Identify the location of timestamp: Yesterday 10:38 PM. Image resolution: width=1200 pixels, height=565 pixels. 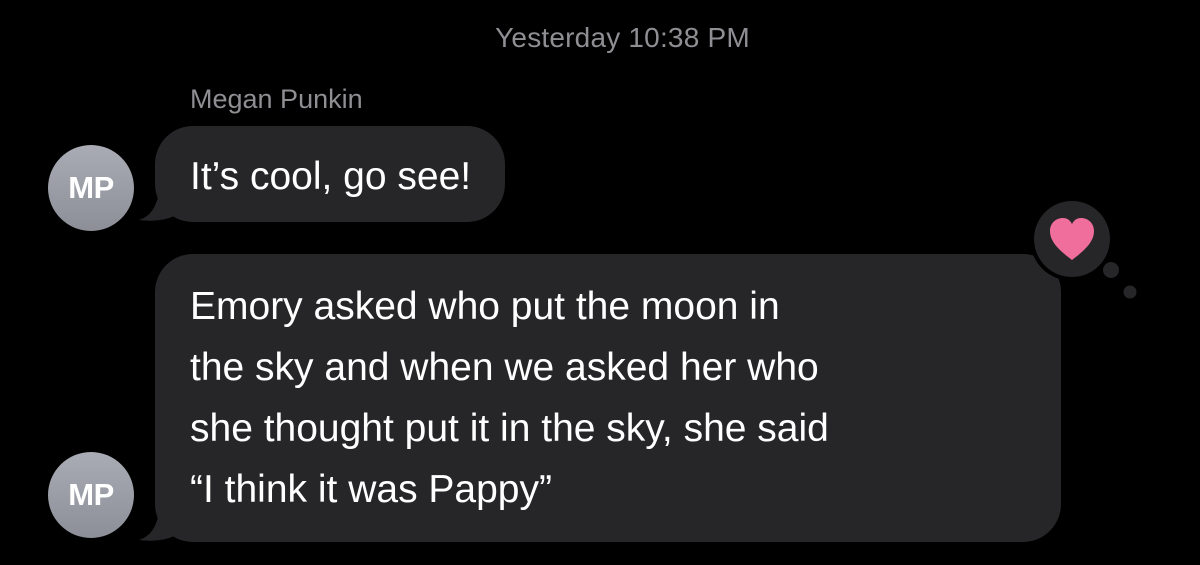
(622, 37).